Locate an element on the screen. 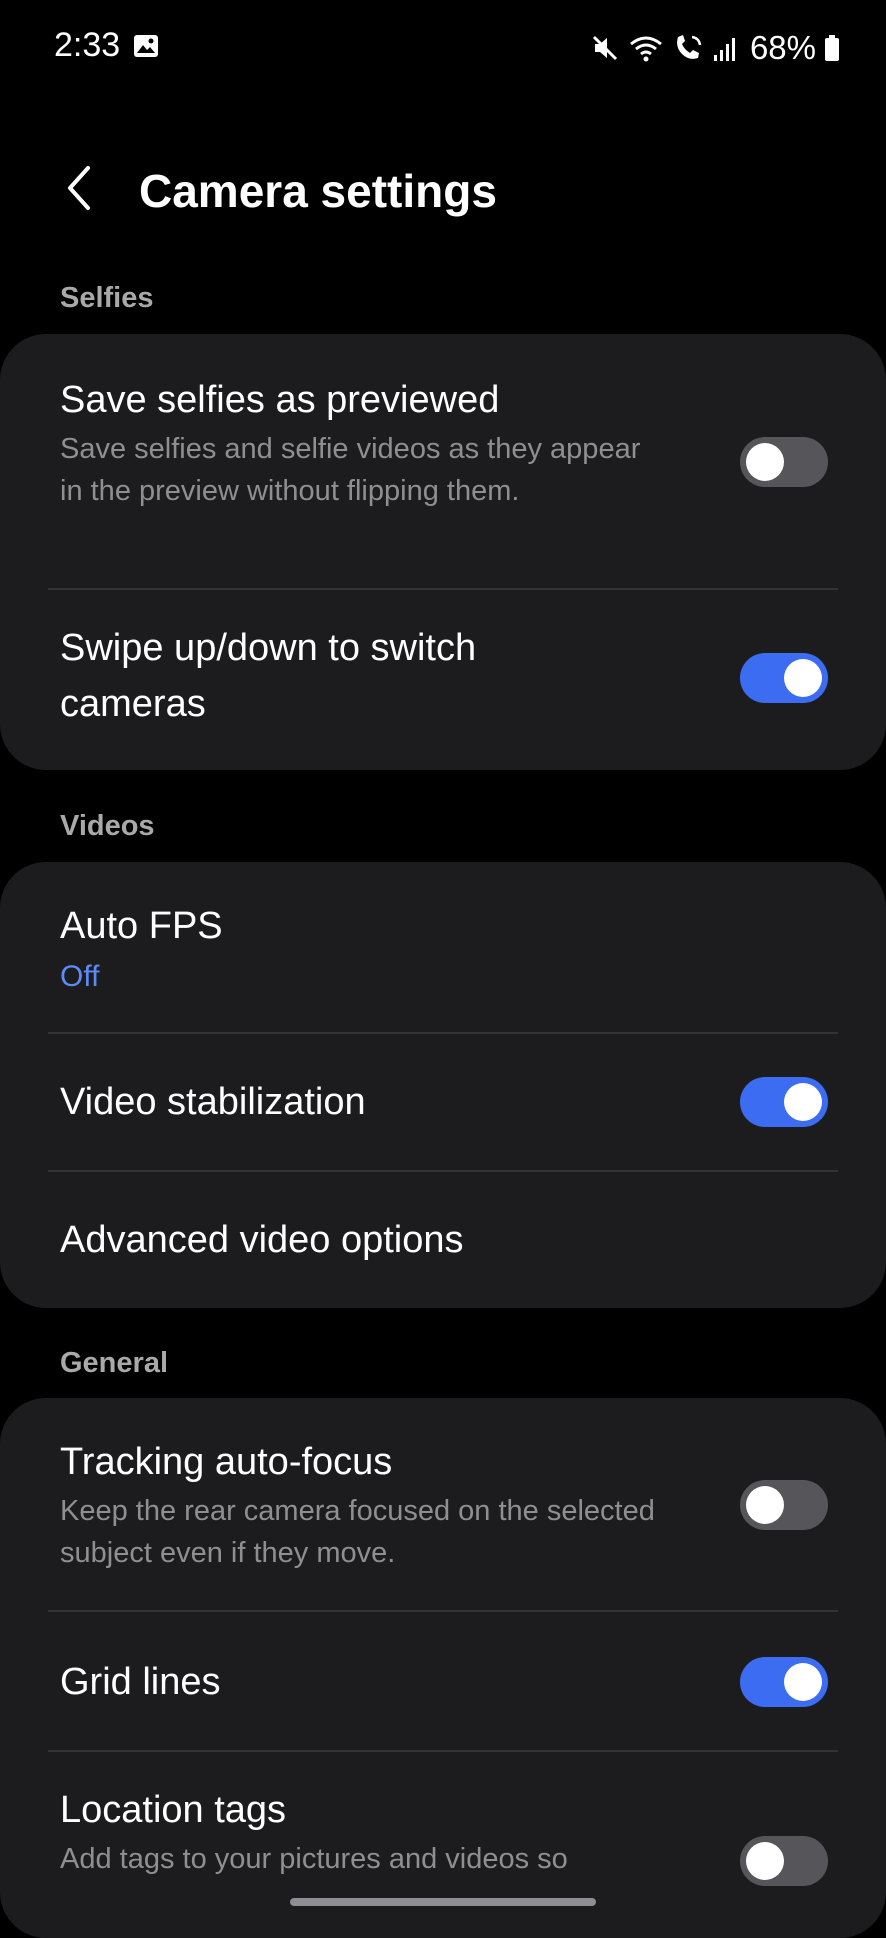 The width and height of the screenshot is (886, 1938). battery-icon is located at coordinates (832, 48).